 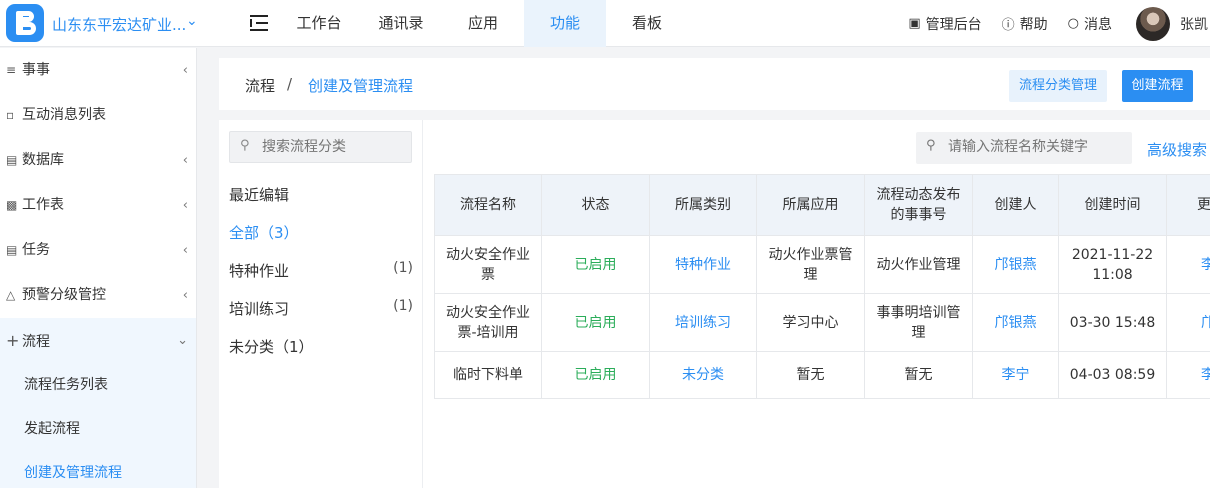 I want to click on col-header-more: 更, so click(x=1188, y=205).